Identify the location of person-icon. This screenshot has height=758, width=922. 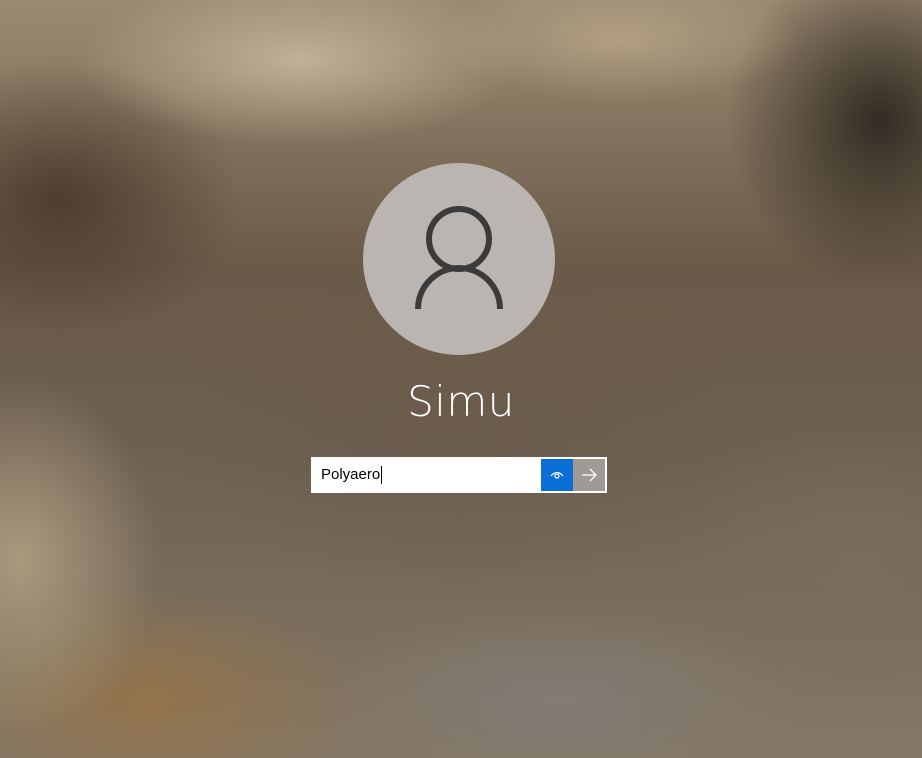
(459, 258).